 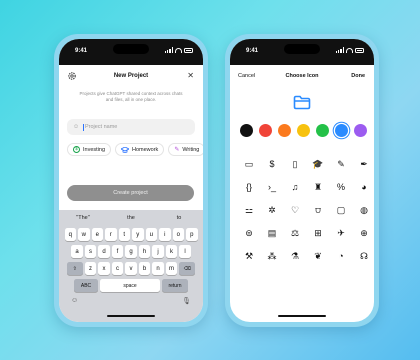 I want to click on key-p: p, so click(x=192, y=234).